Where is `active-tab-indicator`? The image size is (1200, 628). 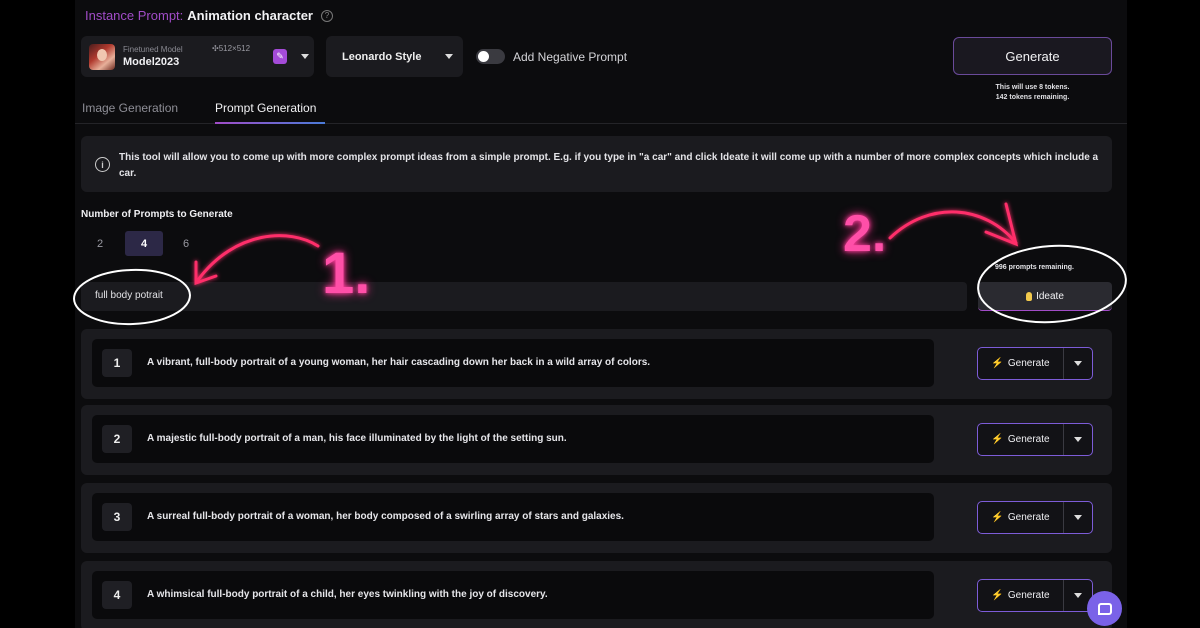 active-tab-indicator is located at coordinates (270, 123).